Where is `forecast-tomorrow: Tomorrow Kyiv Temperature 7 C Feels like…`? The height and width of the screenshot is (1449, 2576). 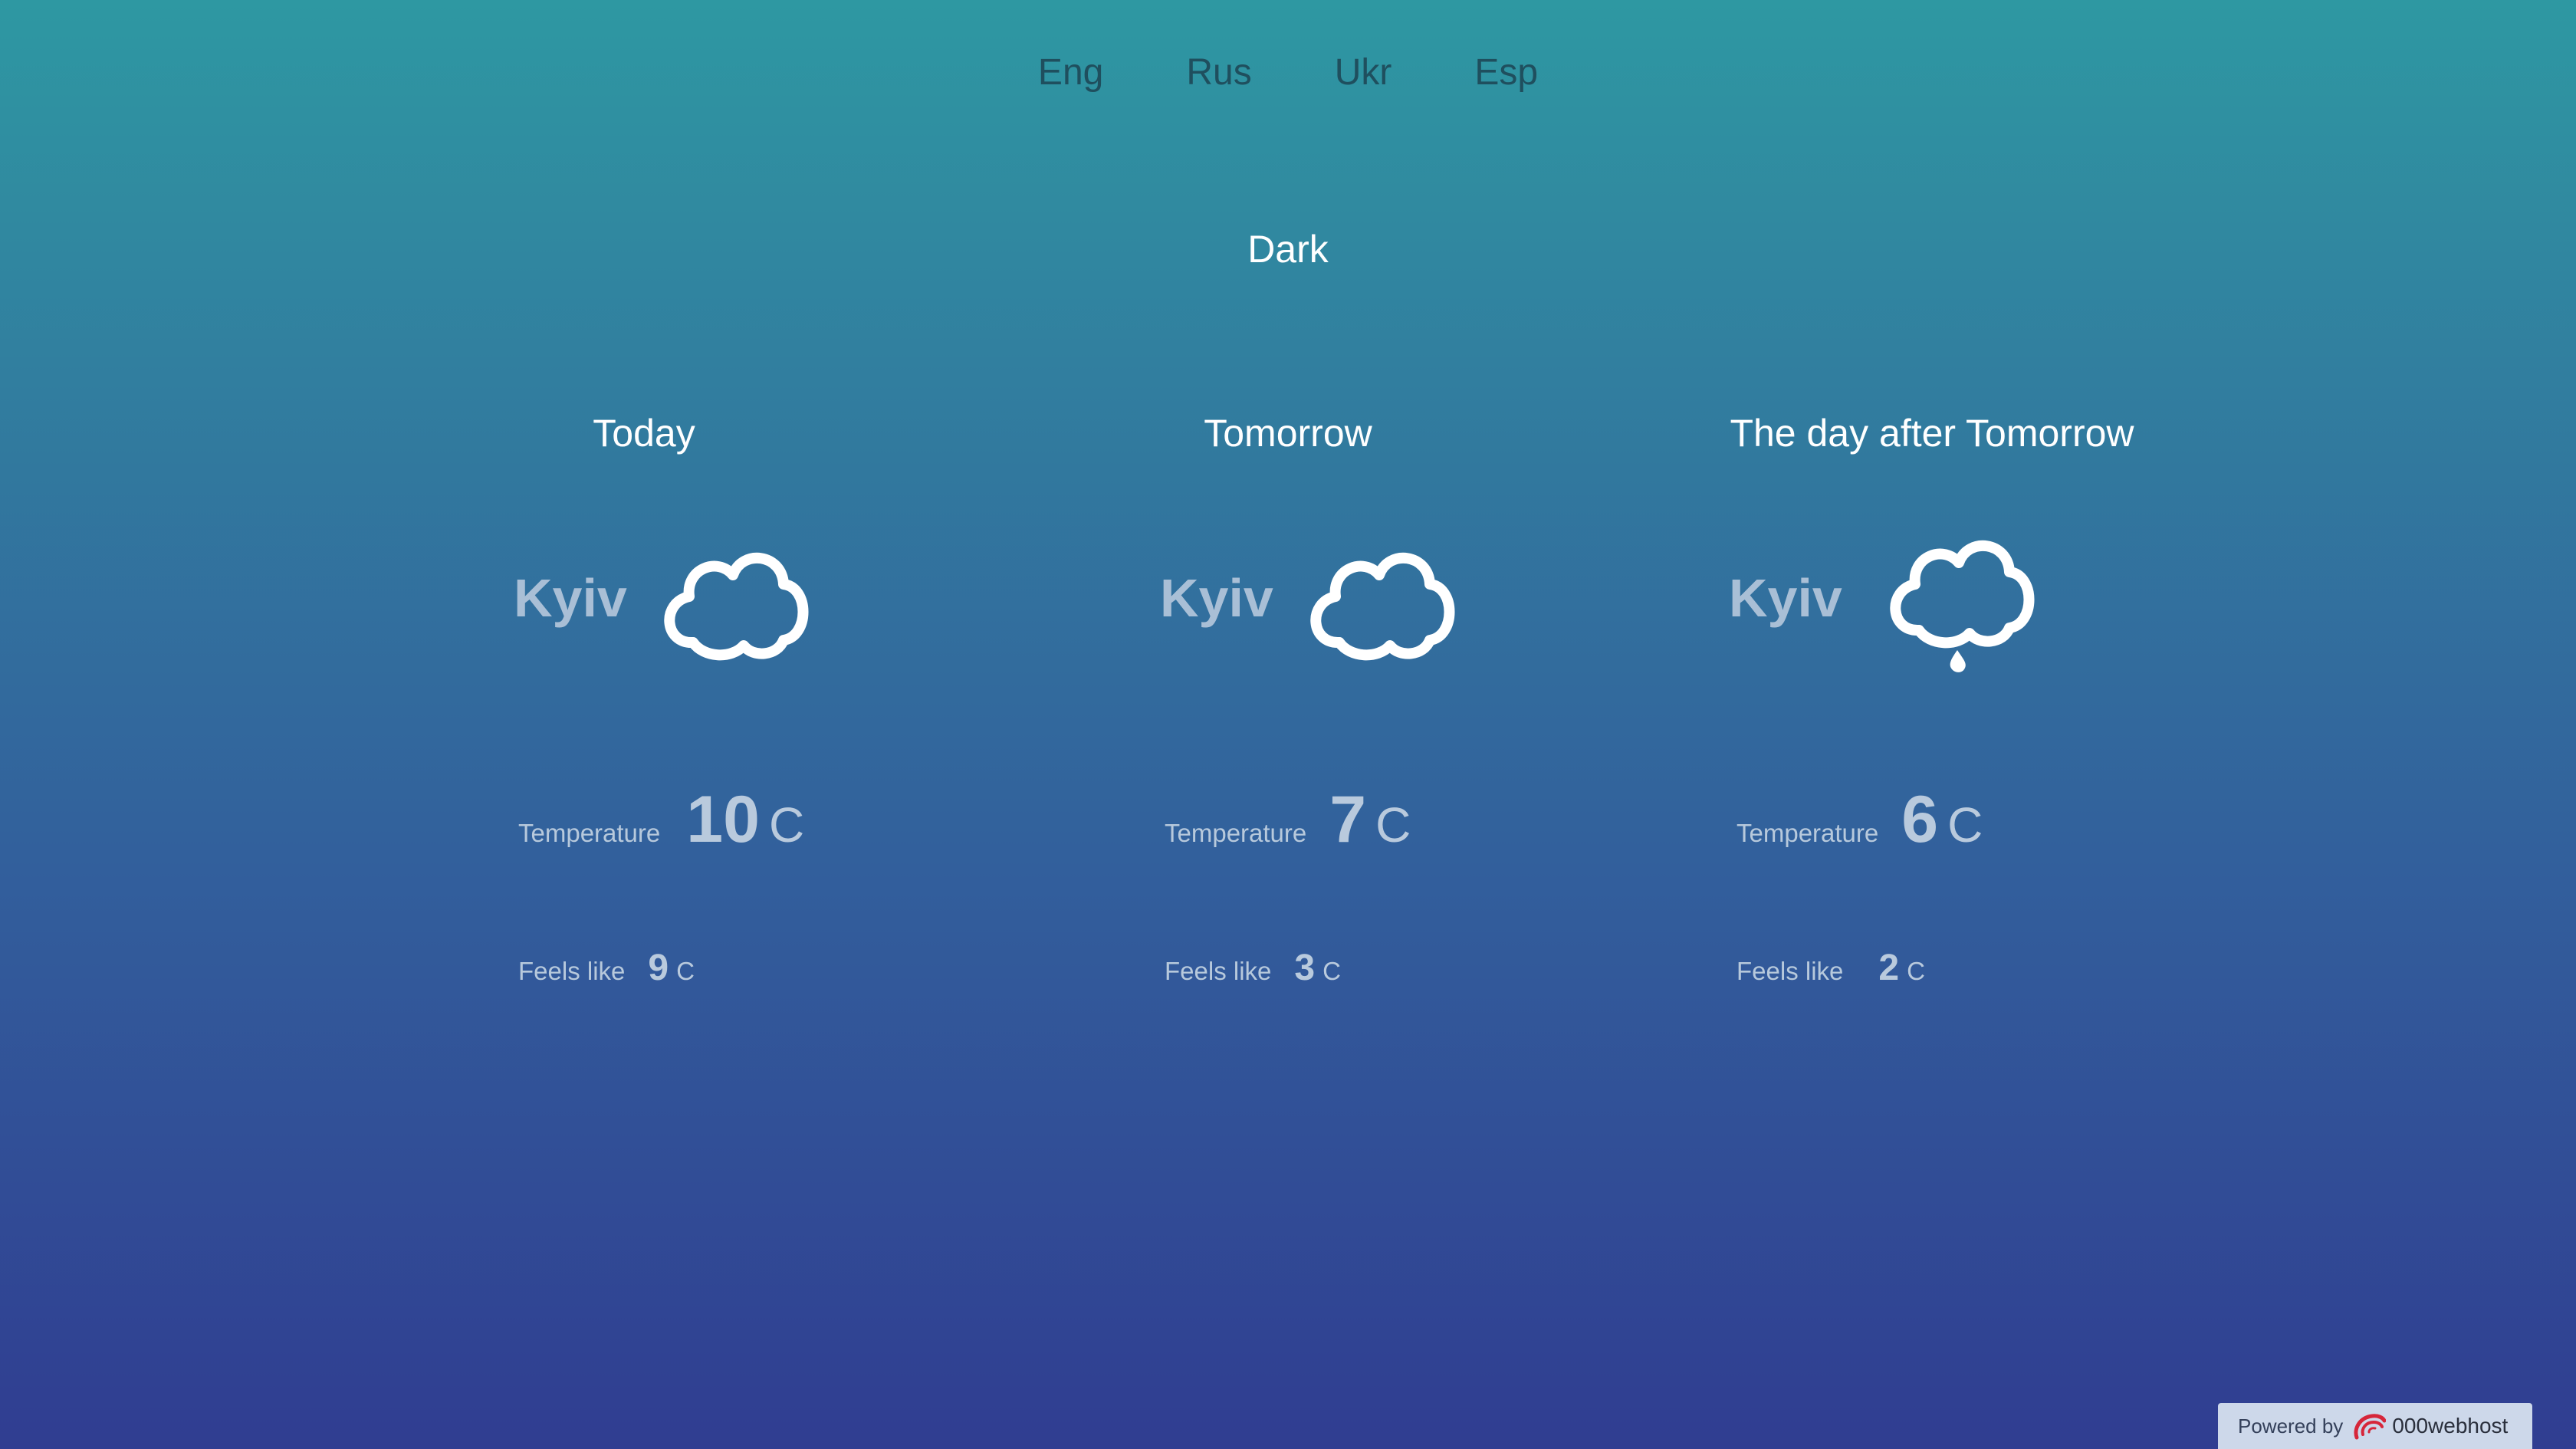 forecast-tomorrow: Tomorrow Kyiv Temperature 7 C Feels like… is located at coordinates (1288, 751).